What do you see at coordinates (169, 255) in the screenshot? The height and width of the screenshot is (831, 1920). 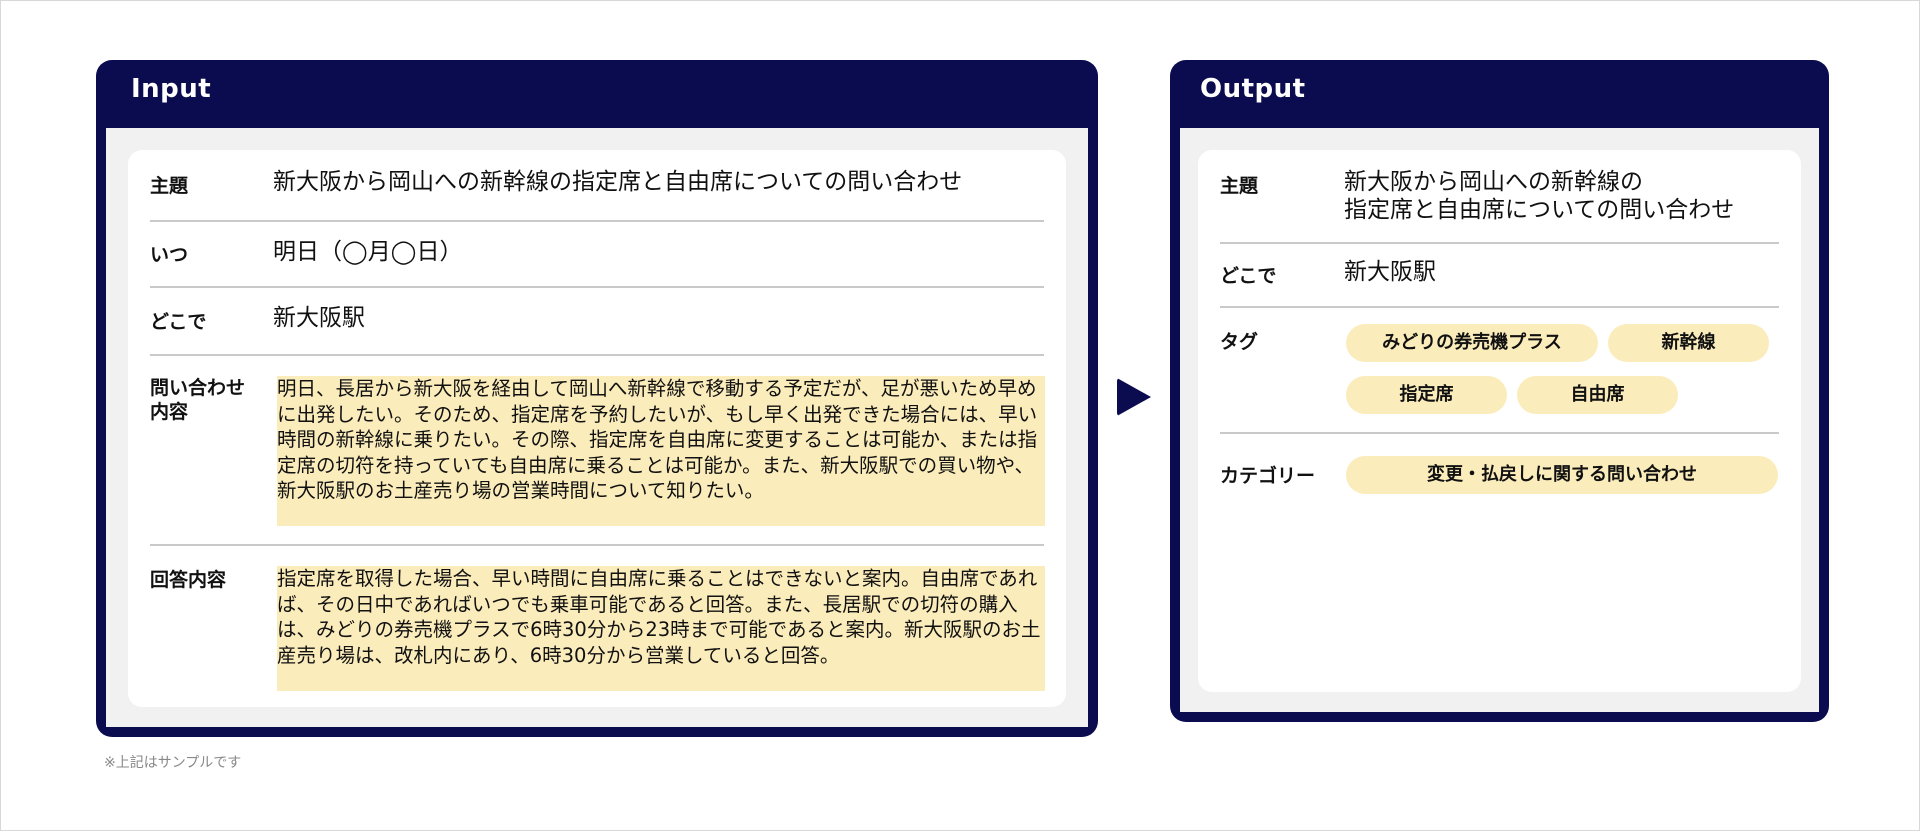 I see `input-when-label: いつ` at bounding box center [169, 255].